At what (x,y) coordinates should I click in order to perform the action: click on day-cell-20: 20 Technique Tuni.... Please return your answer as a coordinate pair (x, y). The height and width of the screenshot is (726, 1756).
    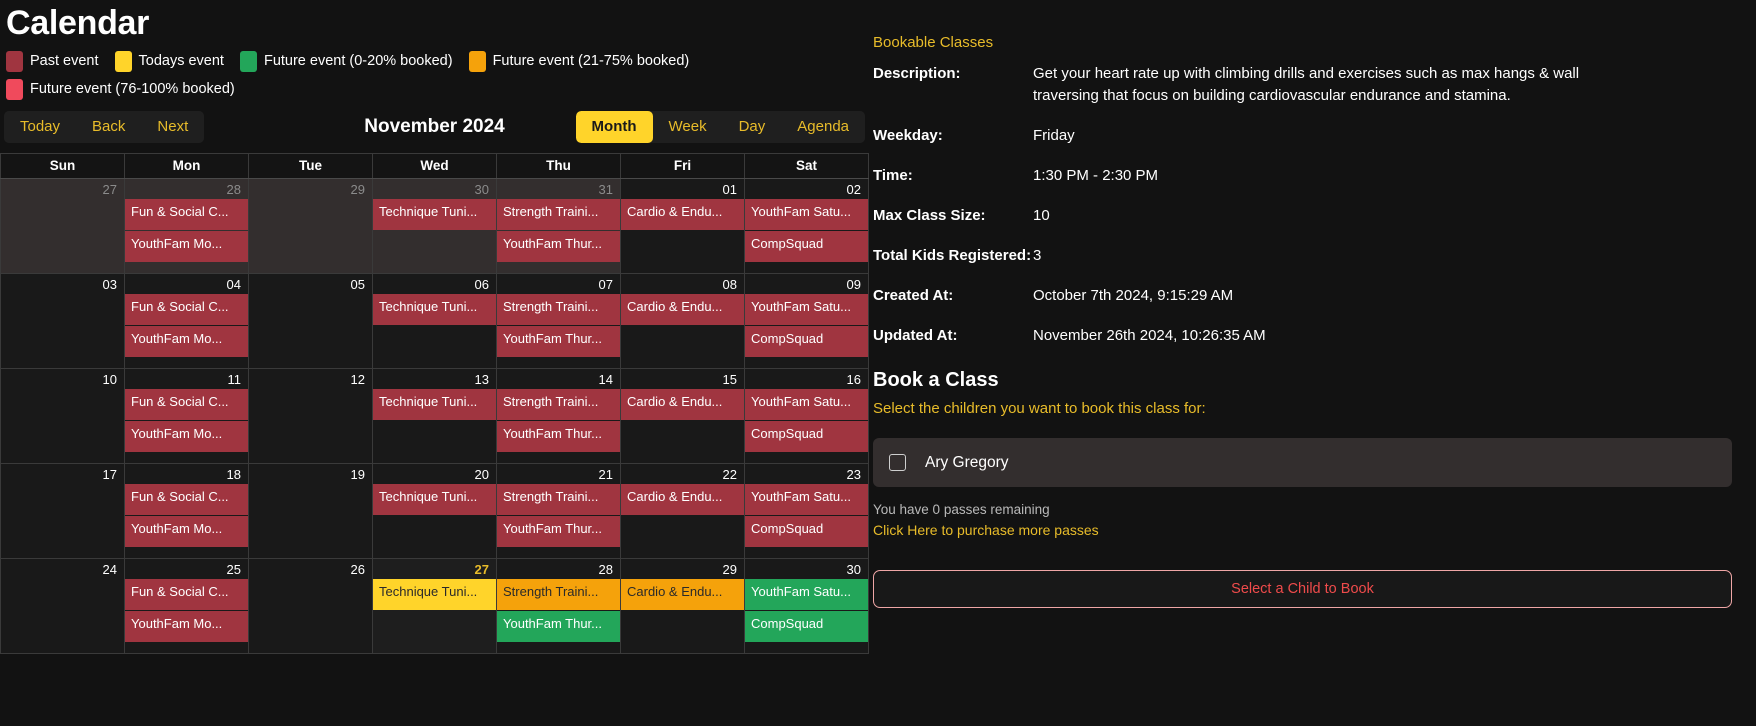
    Looking at the image, I should click on (435, 511).